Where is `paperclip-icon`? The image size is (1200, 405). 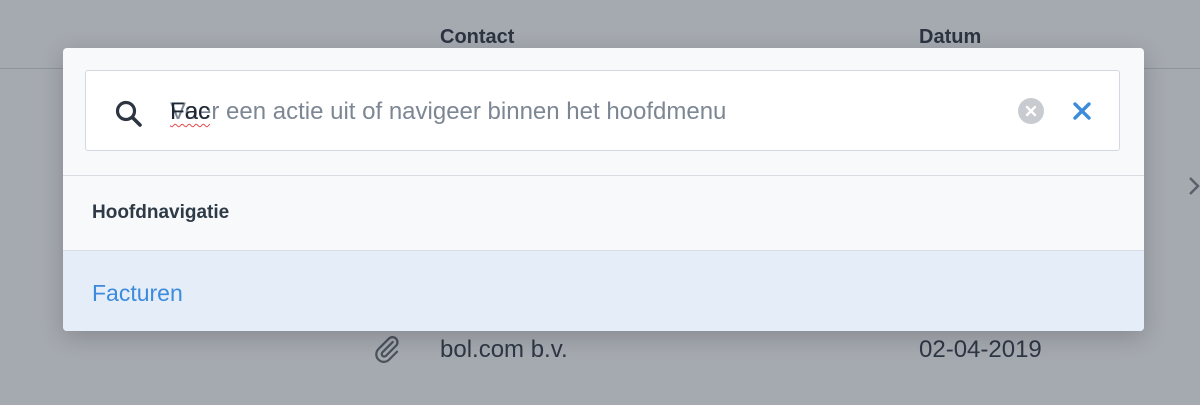
paperclip-icon is located at coordinates (387, 349).